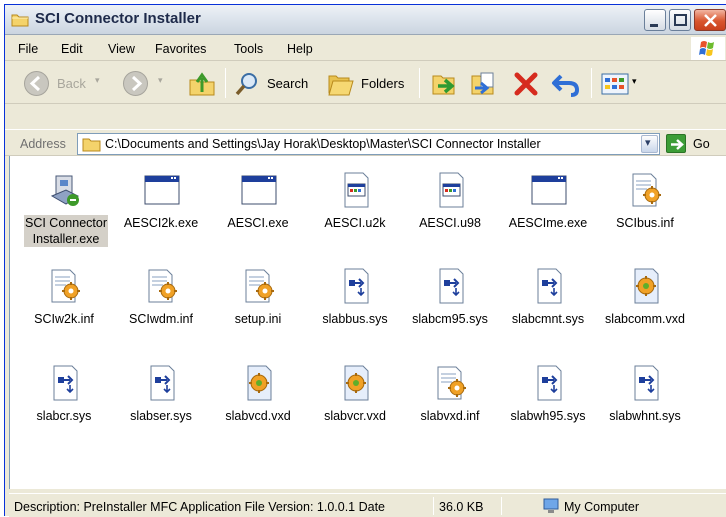  I want to click on file-name: slabvcr.vxd, so click(355, 416).